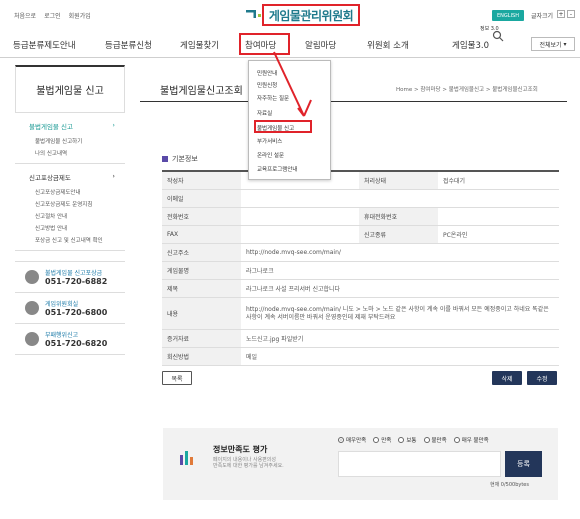 The height and width of the screenshot is (519, 580). I want to click on radio-very-satisfied: 매우만족, so click(352, 440).